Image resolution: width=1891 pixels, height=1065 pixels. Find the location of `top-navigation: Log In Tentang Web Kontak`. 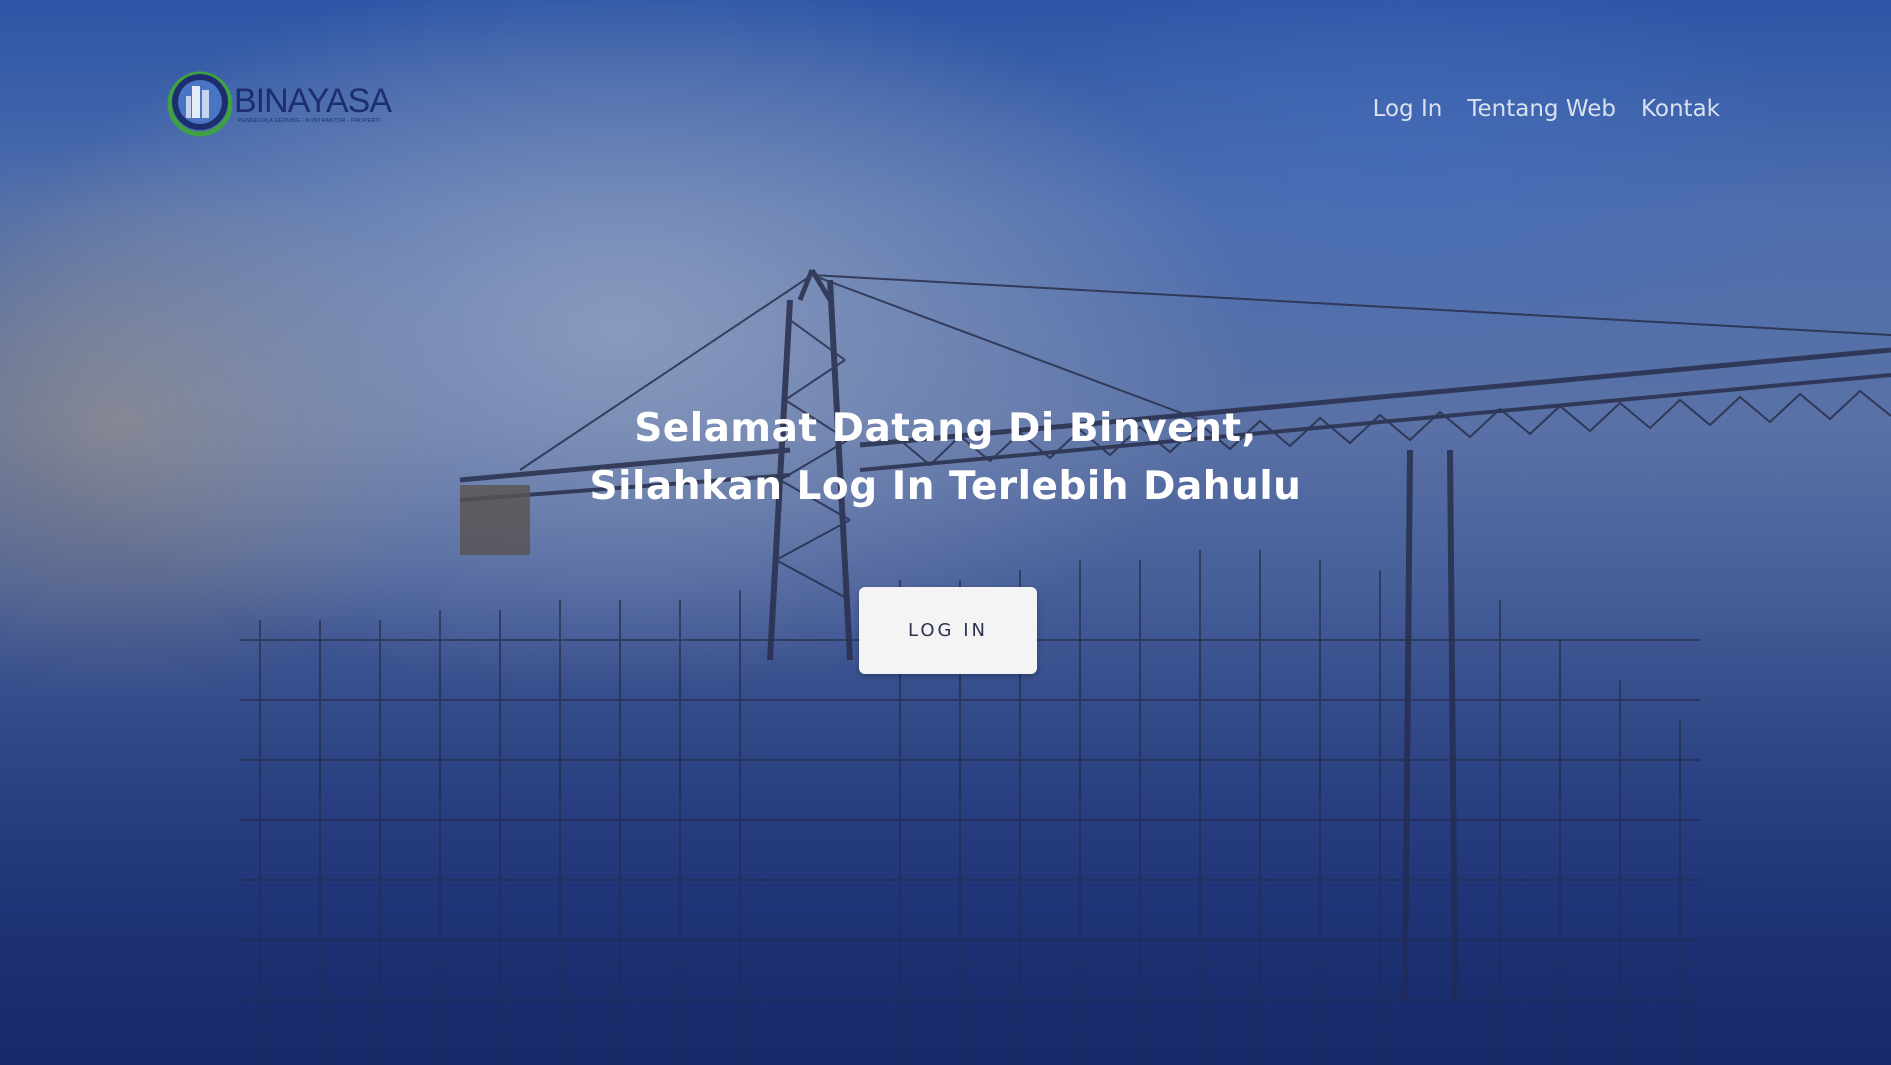

top-navigation: Log In Tentang Web Kontak is located at coordinates (1546, 109).